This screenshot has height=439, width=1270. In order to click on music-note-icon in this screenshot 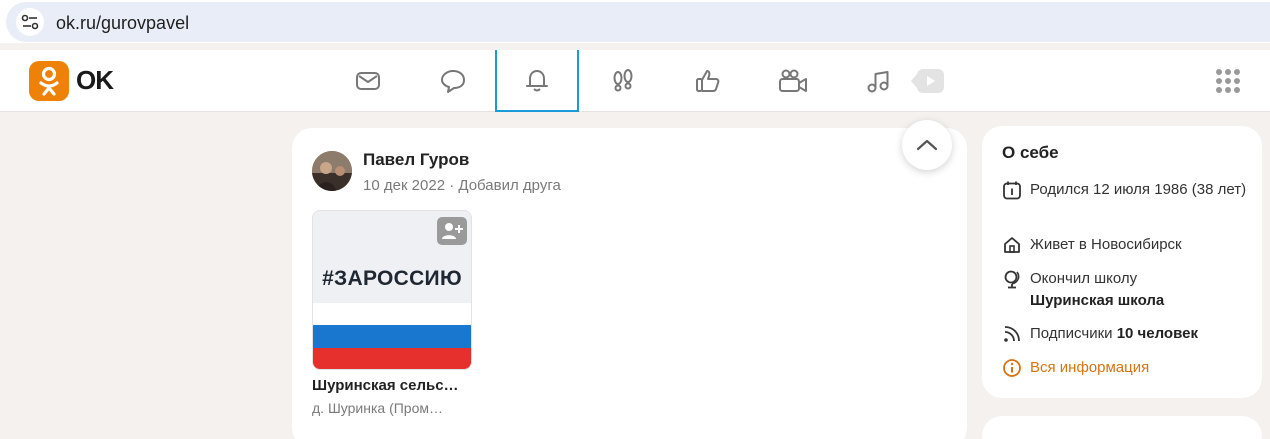, I will do `click(878, 82)`.